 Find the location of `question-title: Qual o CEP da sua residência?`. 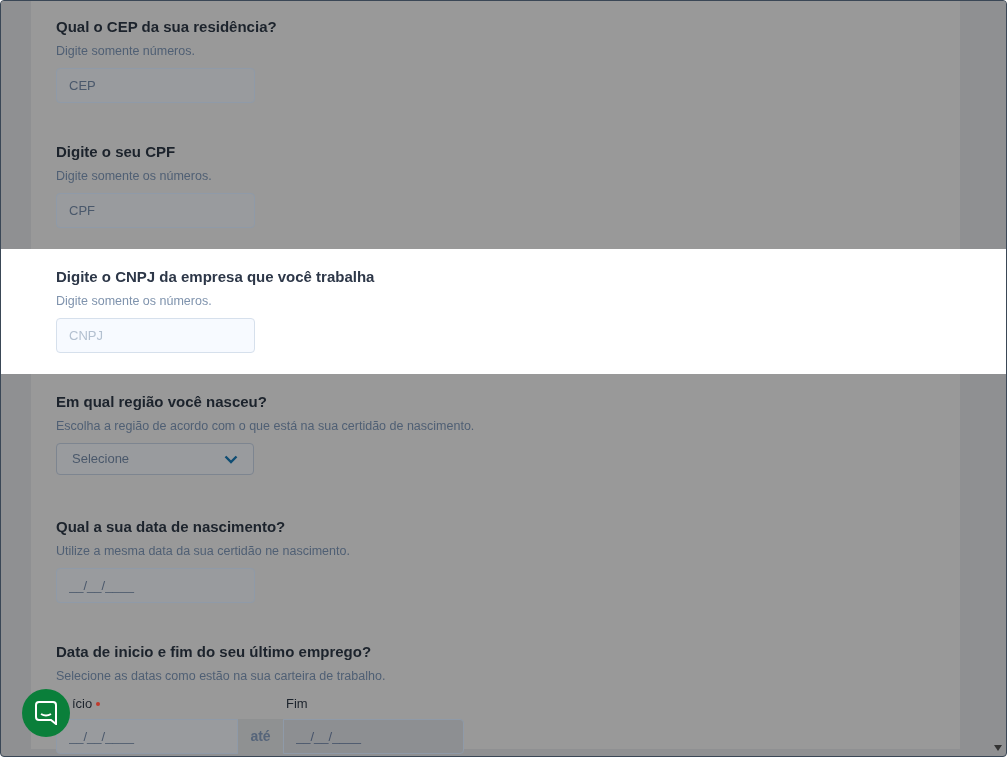

question-title: Qual o CEP da sua residência? is located at coordinates (167, 27).